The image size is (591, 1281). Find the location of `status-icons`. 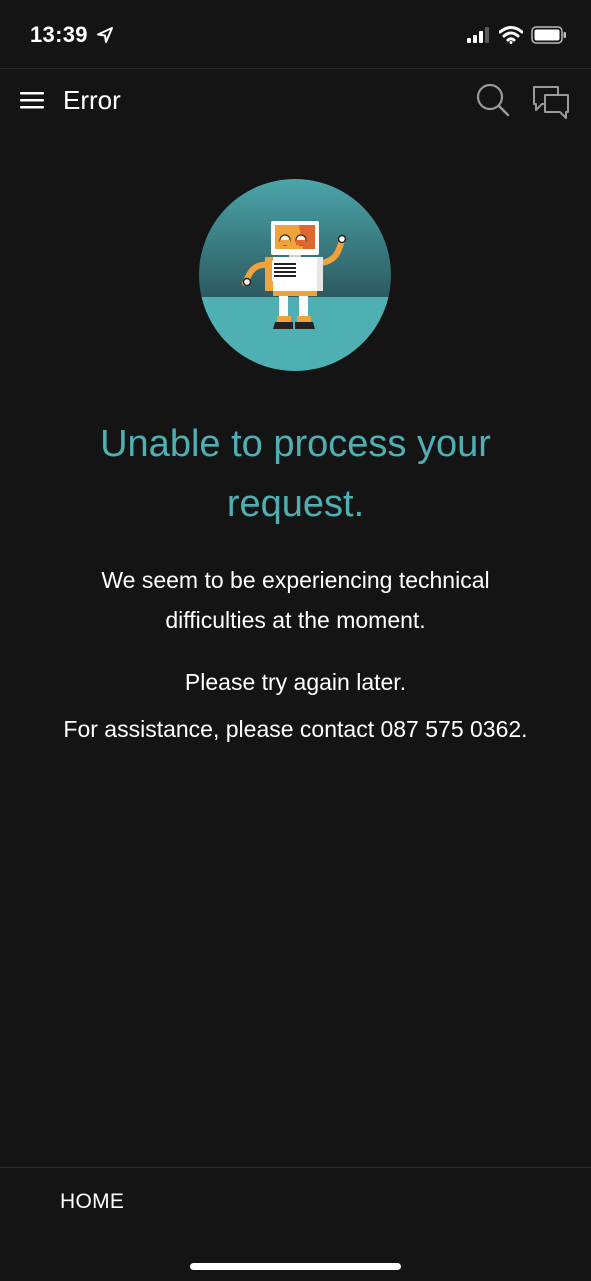

status-icons is located at coordinates (517, 35).